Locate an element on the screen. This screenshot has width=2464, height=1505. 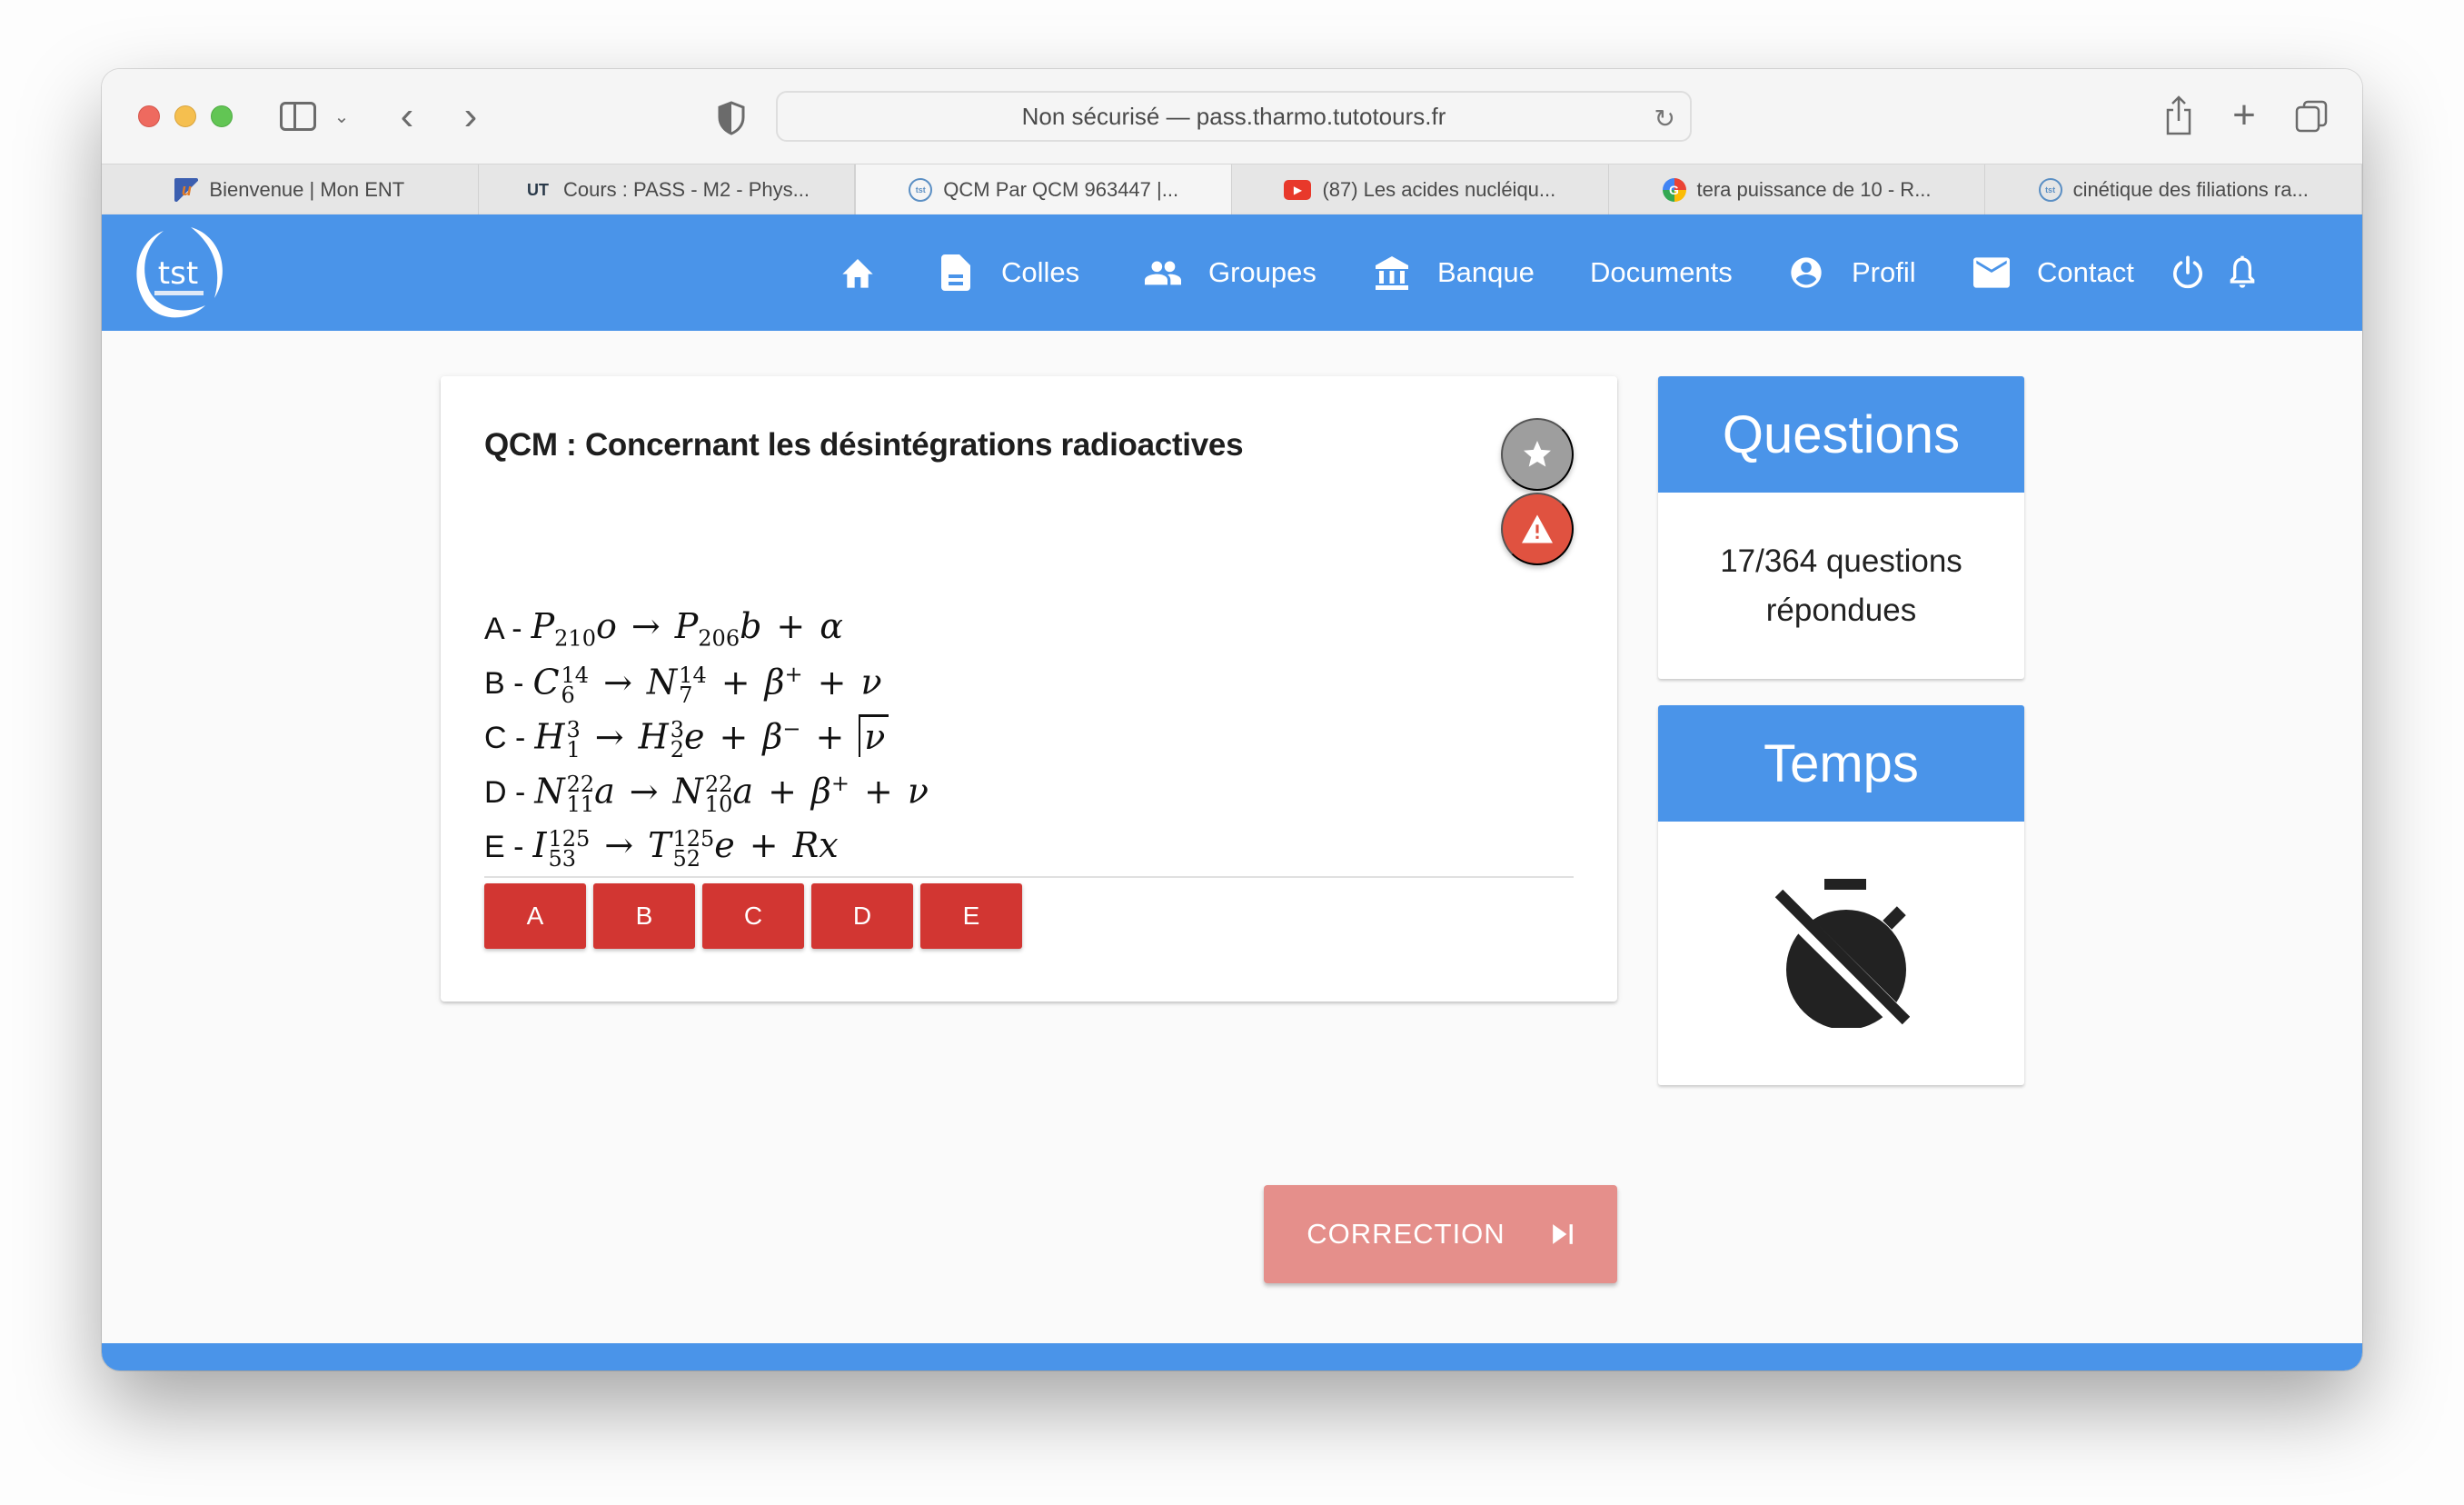
nav-label: Colles is located at coordinates (1040, 272).